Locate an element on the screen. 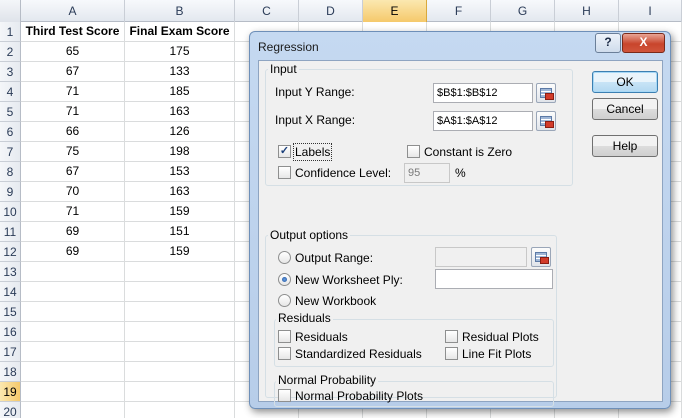 This screenshot has width=682, height=418. data-cell: 70 is located at coordinates (73, 192).